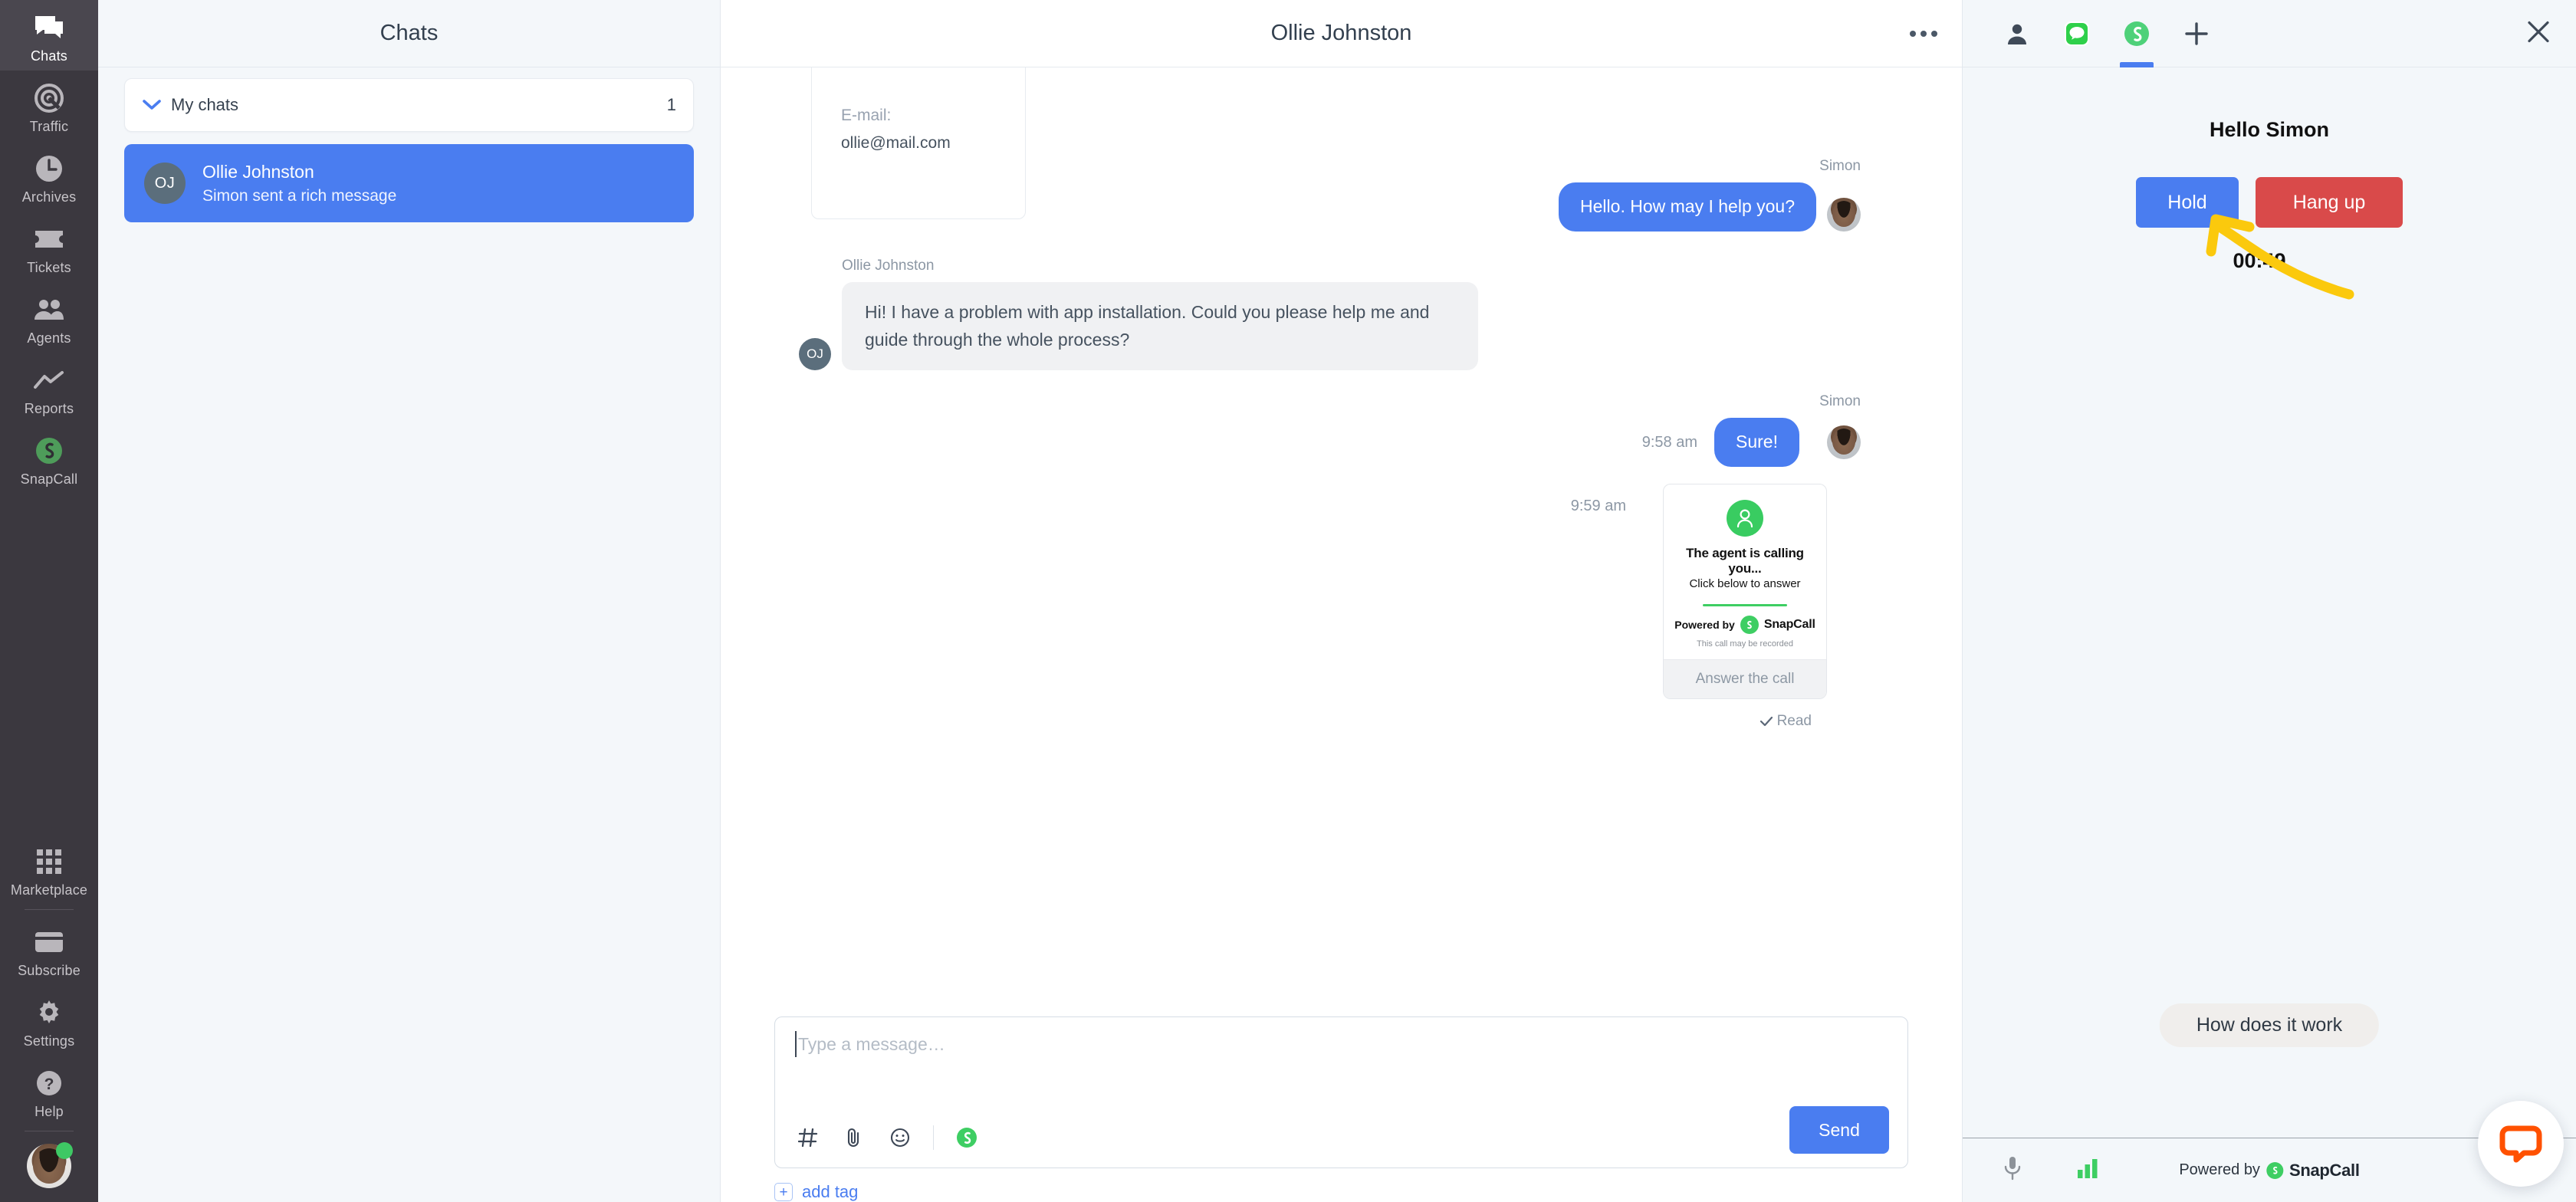  I want to click on sidebar-item-label: Subscribe, so click(49, 970).